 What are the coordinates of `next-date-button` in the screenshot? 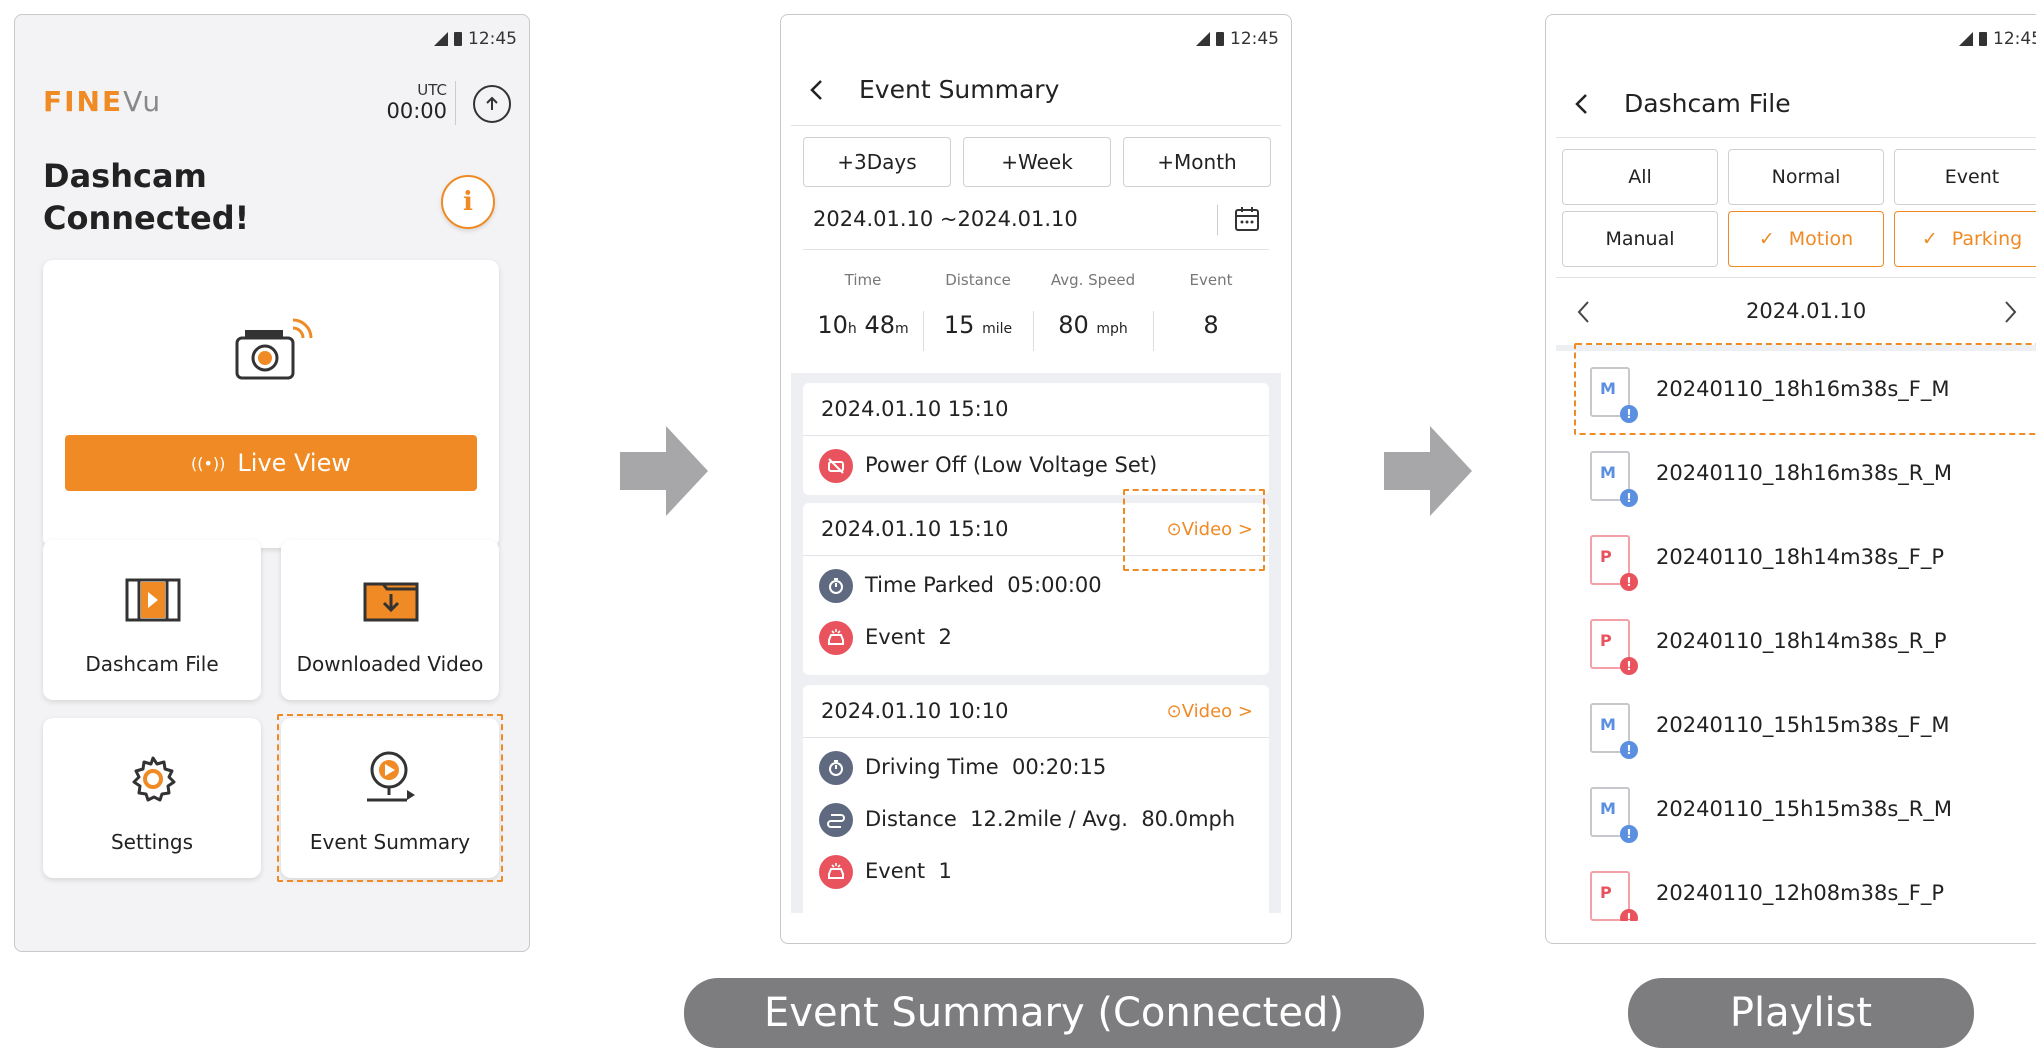 It's located at (2010, 314).